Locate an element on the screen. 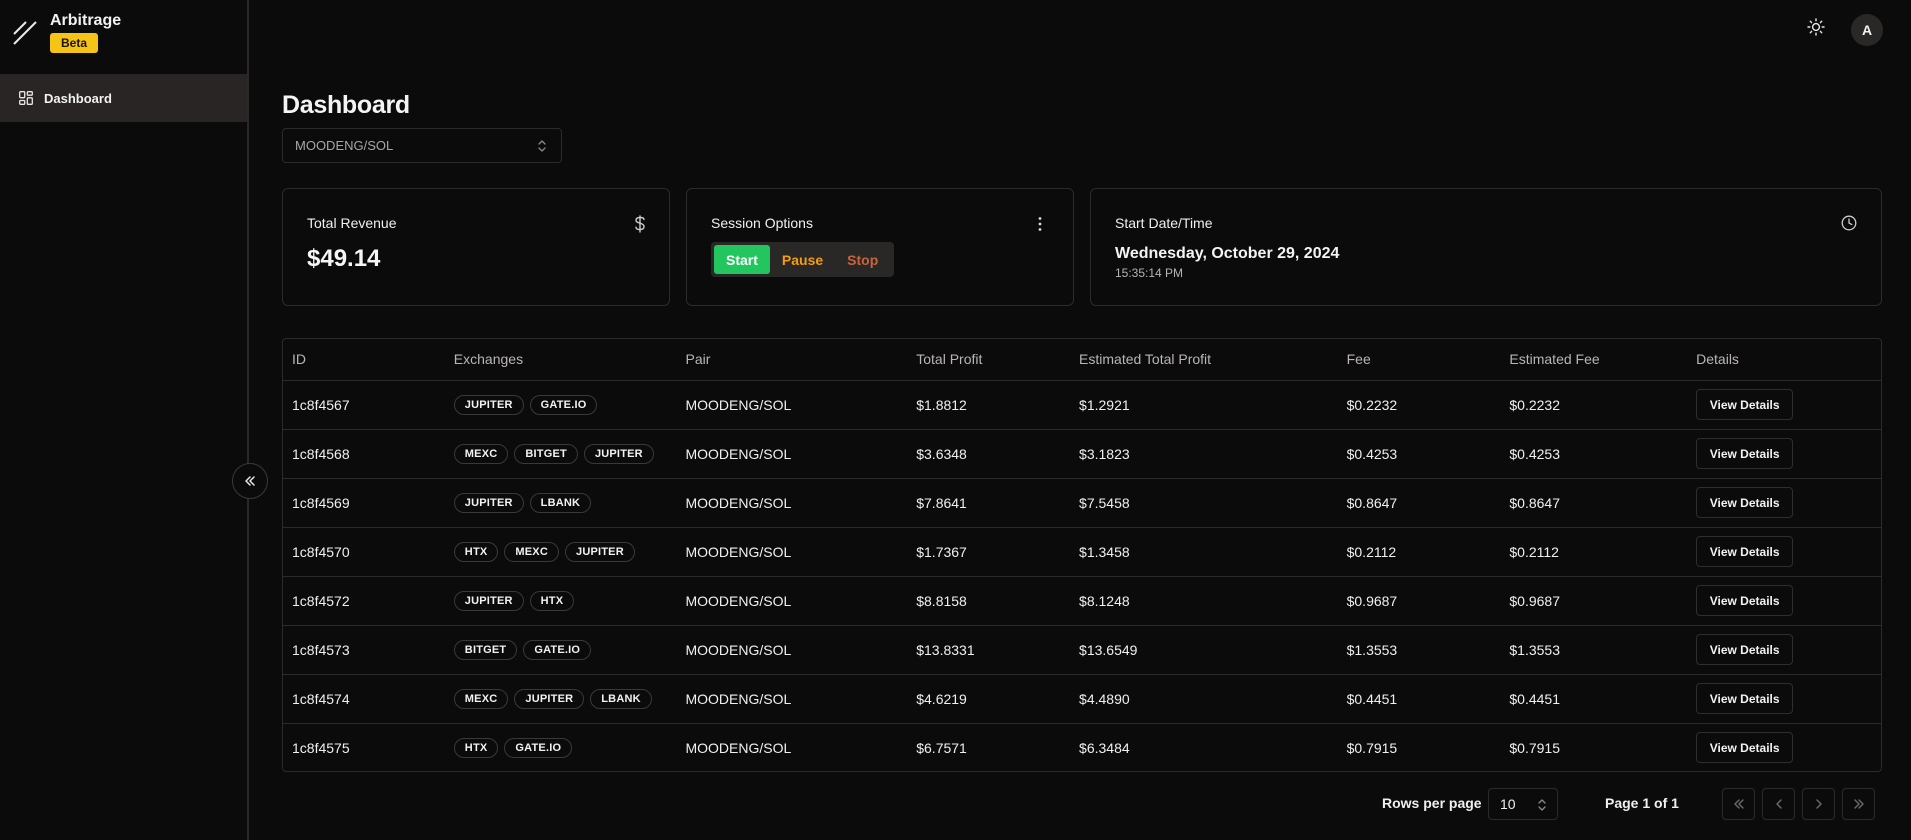 This screenshot has width=1911, height=840. brand: Arbitrage Beta is located at coordinates (66, 32).